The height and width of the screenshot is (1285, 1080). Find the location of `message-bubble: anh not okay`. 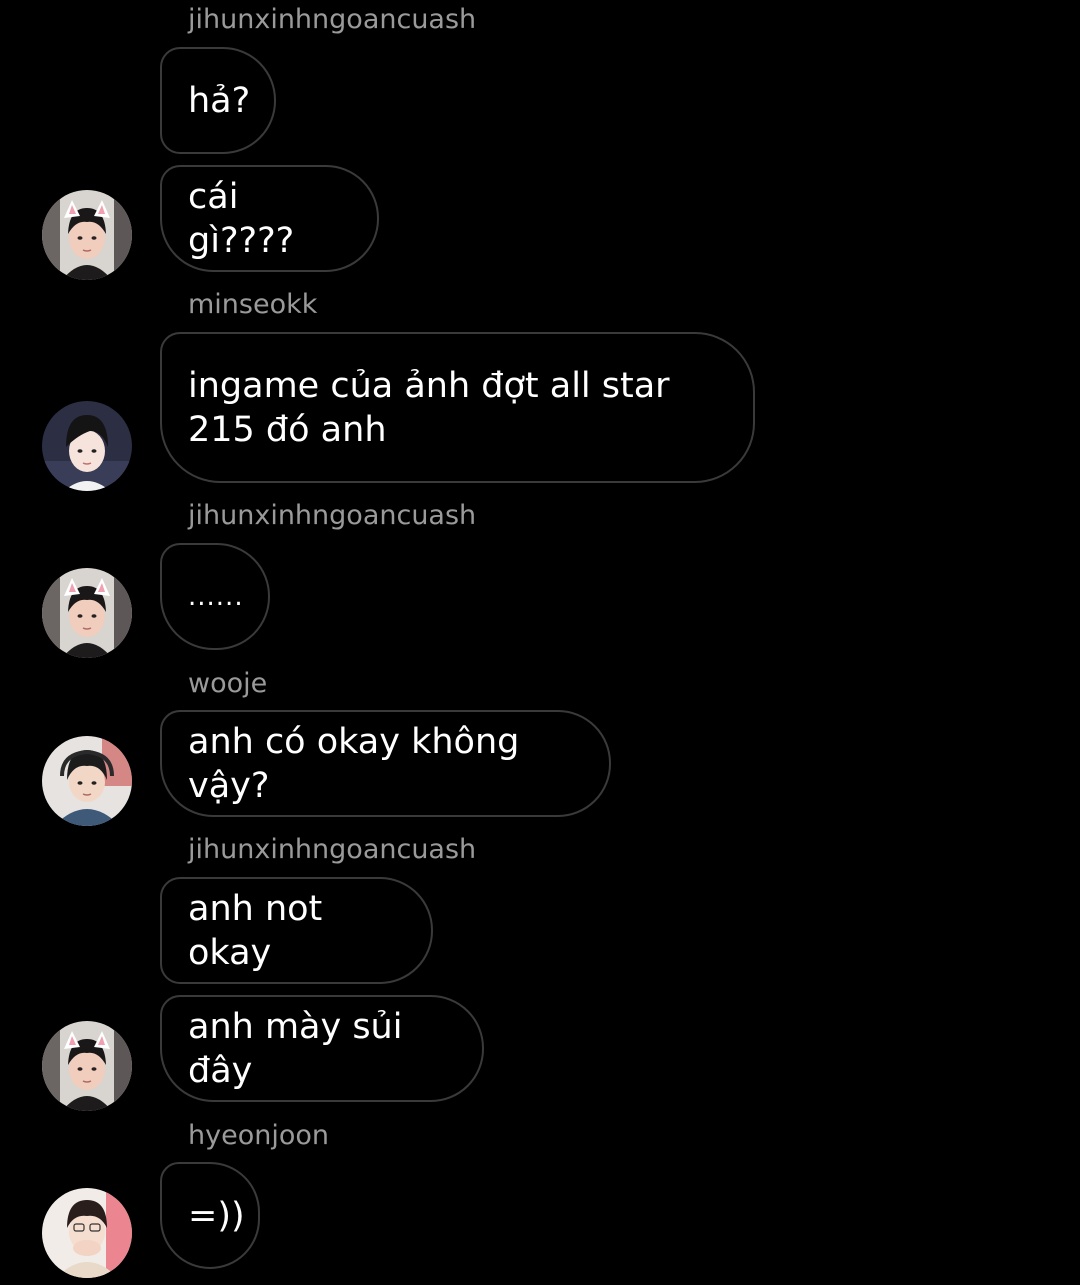

message-bubble: anh not okay is located at coordinates (296, 930).